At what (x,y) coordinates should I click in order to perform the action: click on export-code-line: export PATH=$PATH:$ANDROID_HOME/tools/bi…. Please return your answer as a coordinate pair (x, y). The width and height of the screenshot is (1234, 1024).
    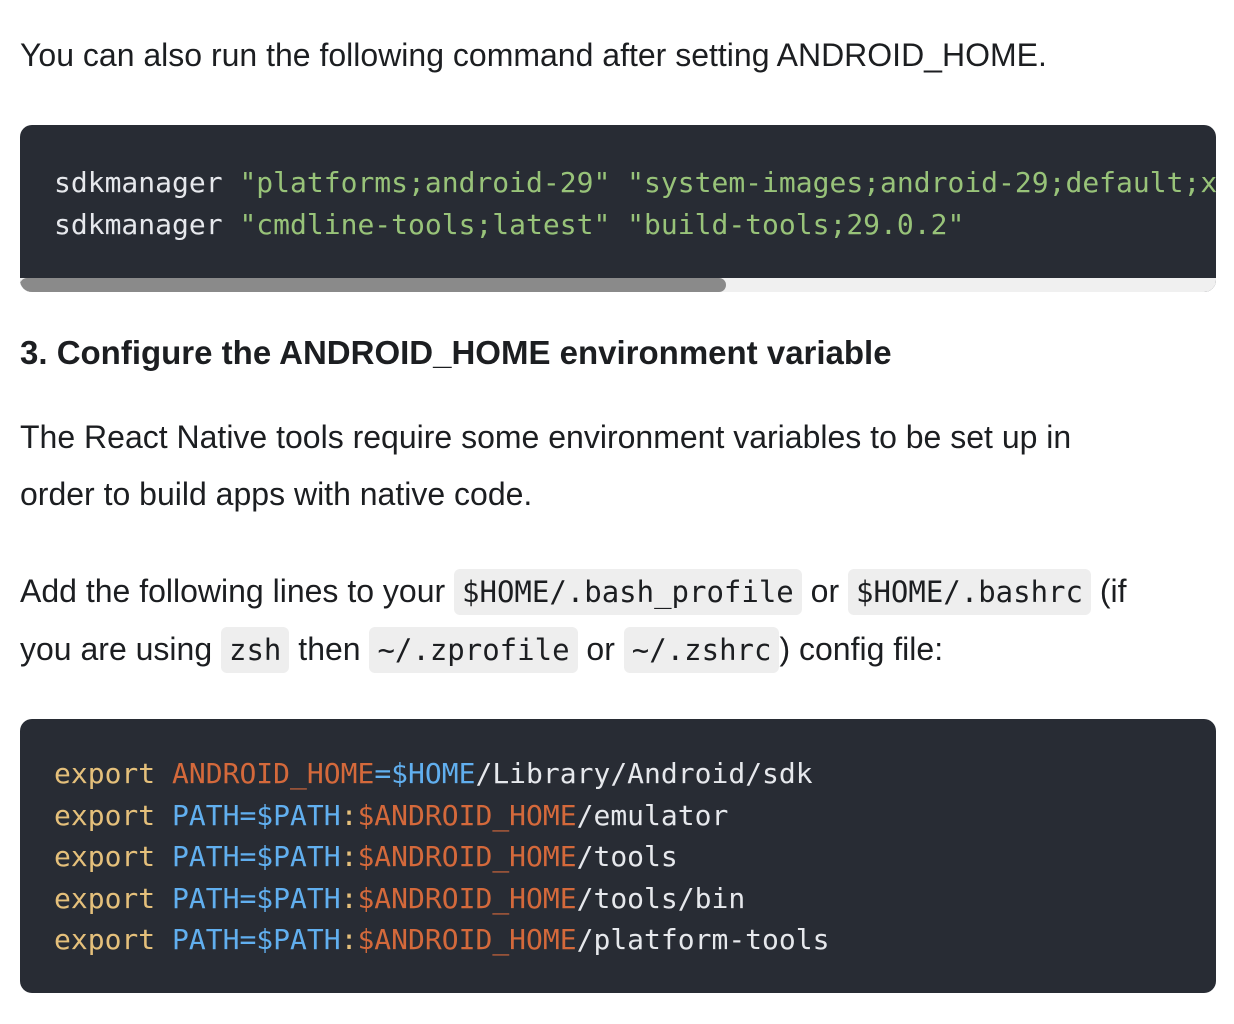
    Looking at the image, I should click on (635, 899).